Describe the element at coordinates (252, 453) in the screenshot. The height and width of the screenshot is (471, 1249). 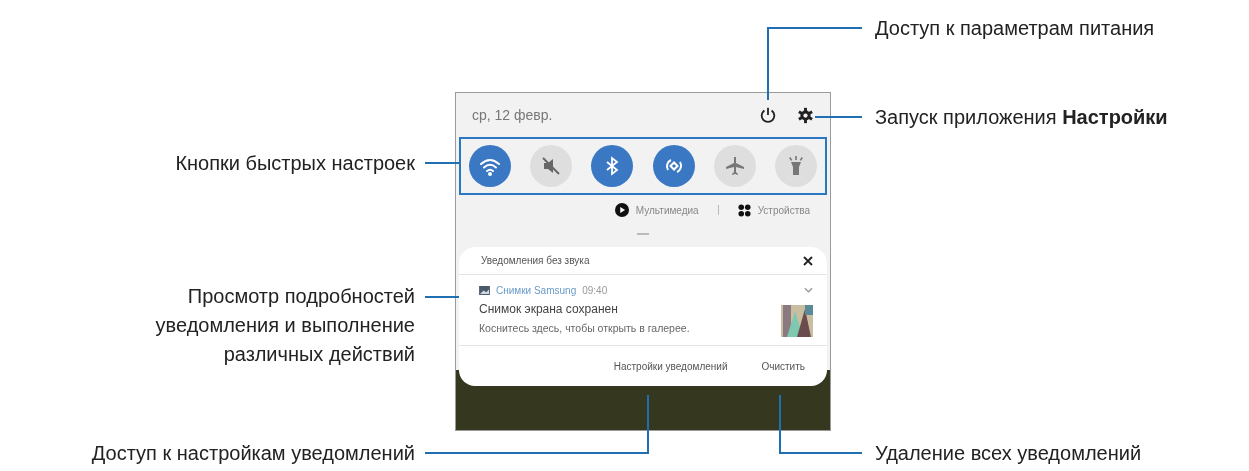
I see `callout-label: Доступ к настройкам уведомлений` at that location.